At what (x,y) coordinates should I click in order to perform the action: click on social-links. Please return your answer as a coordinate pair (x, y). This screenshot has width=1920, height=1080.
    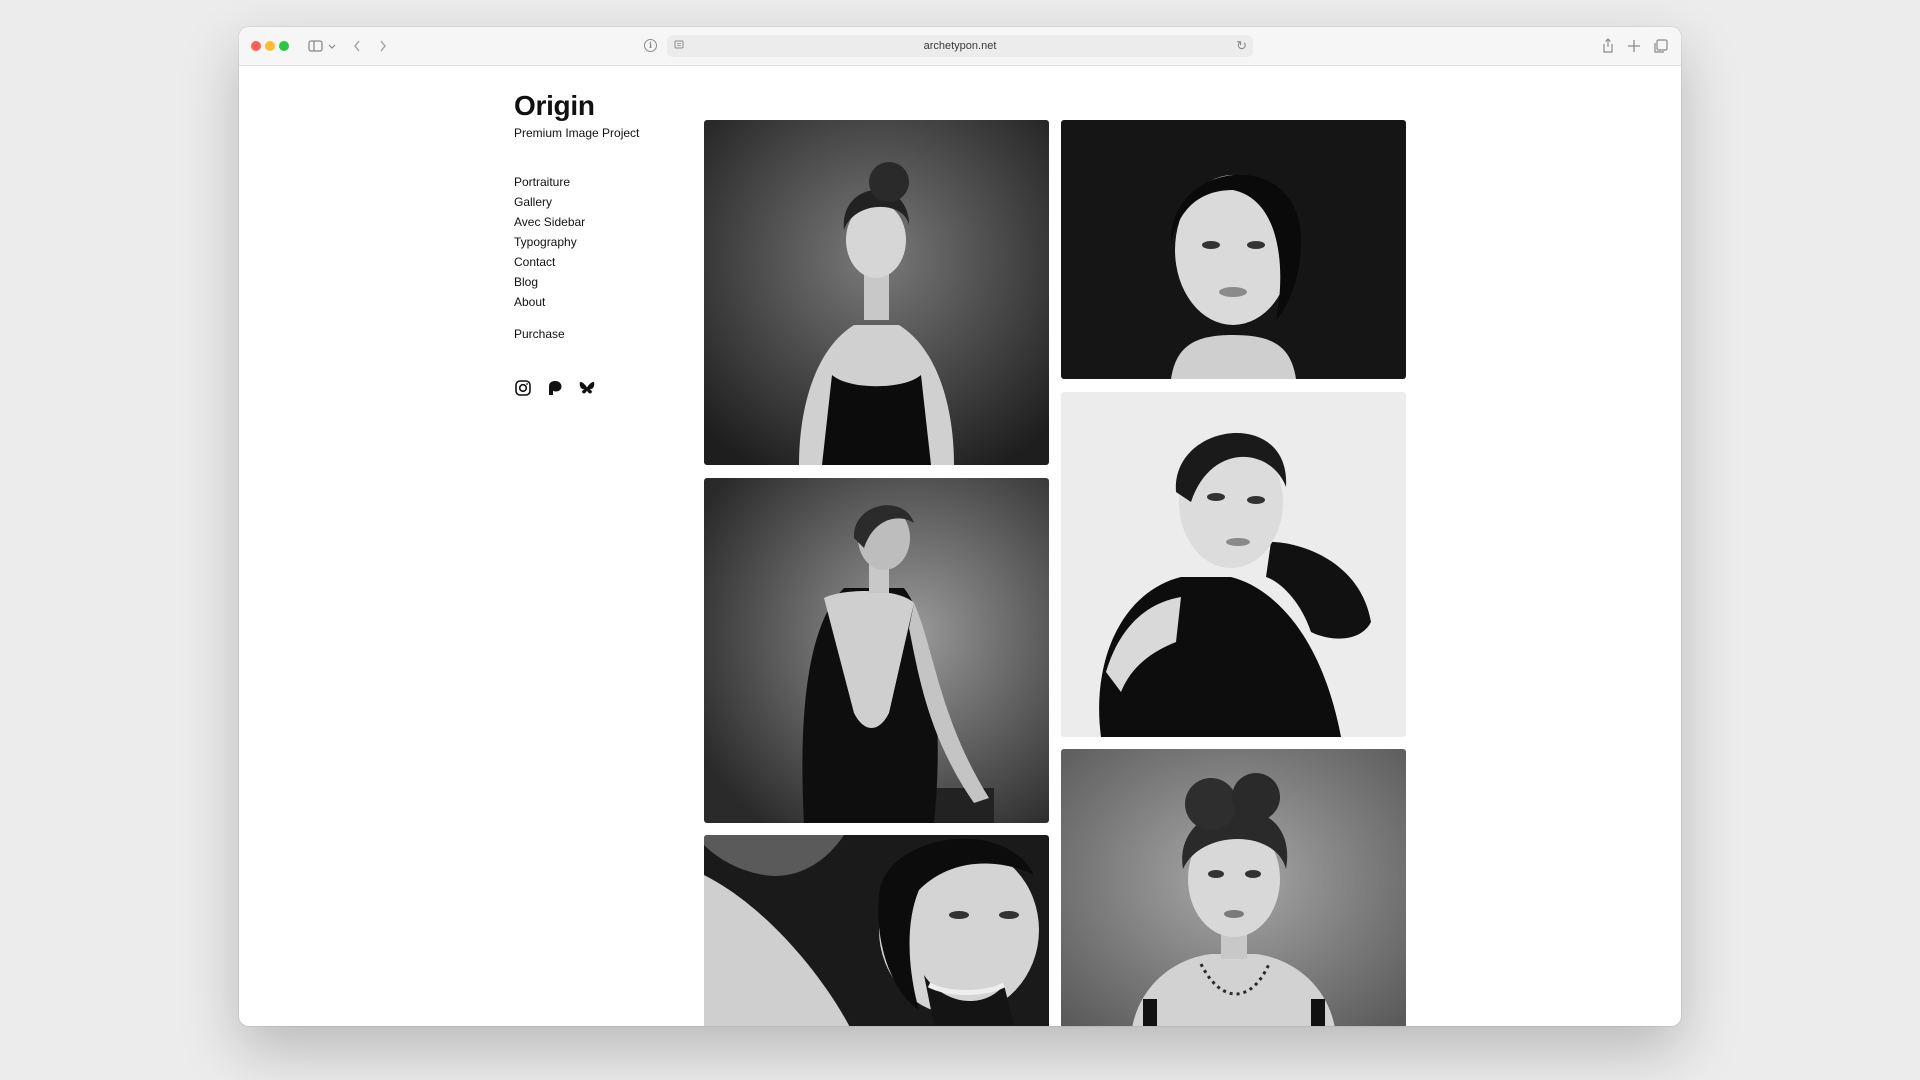
    Looking at the image, I should click on (555, 388).